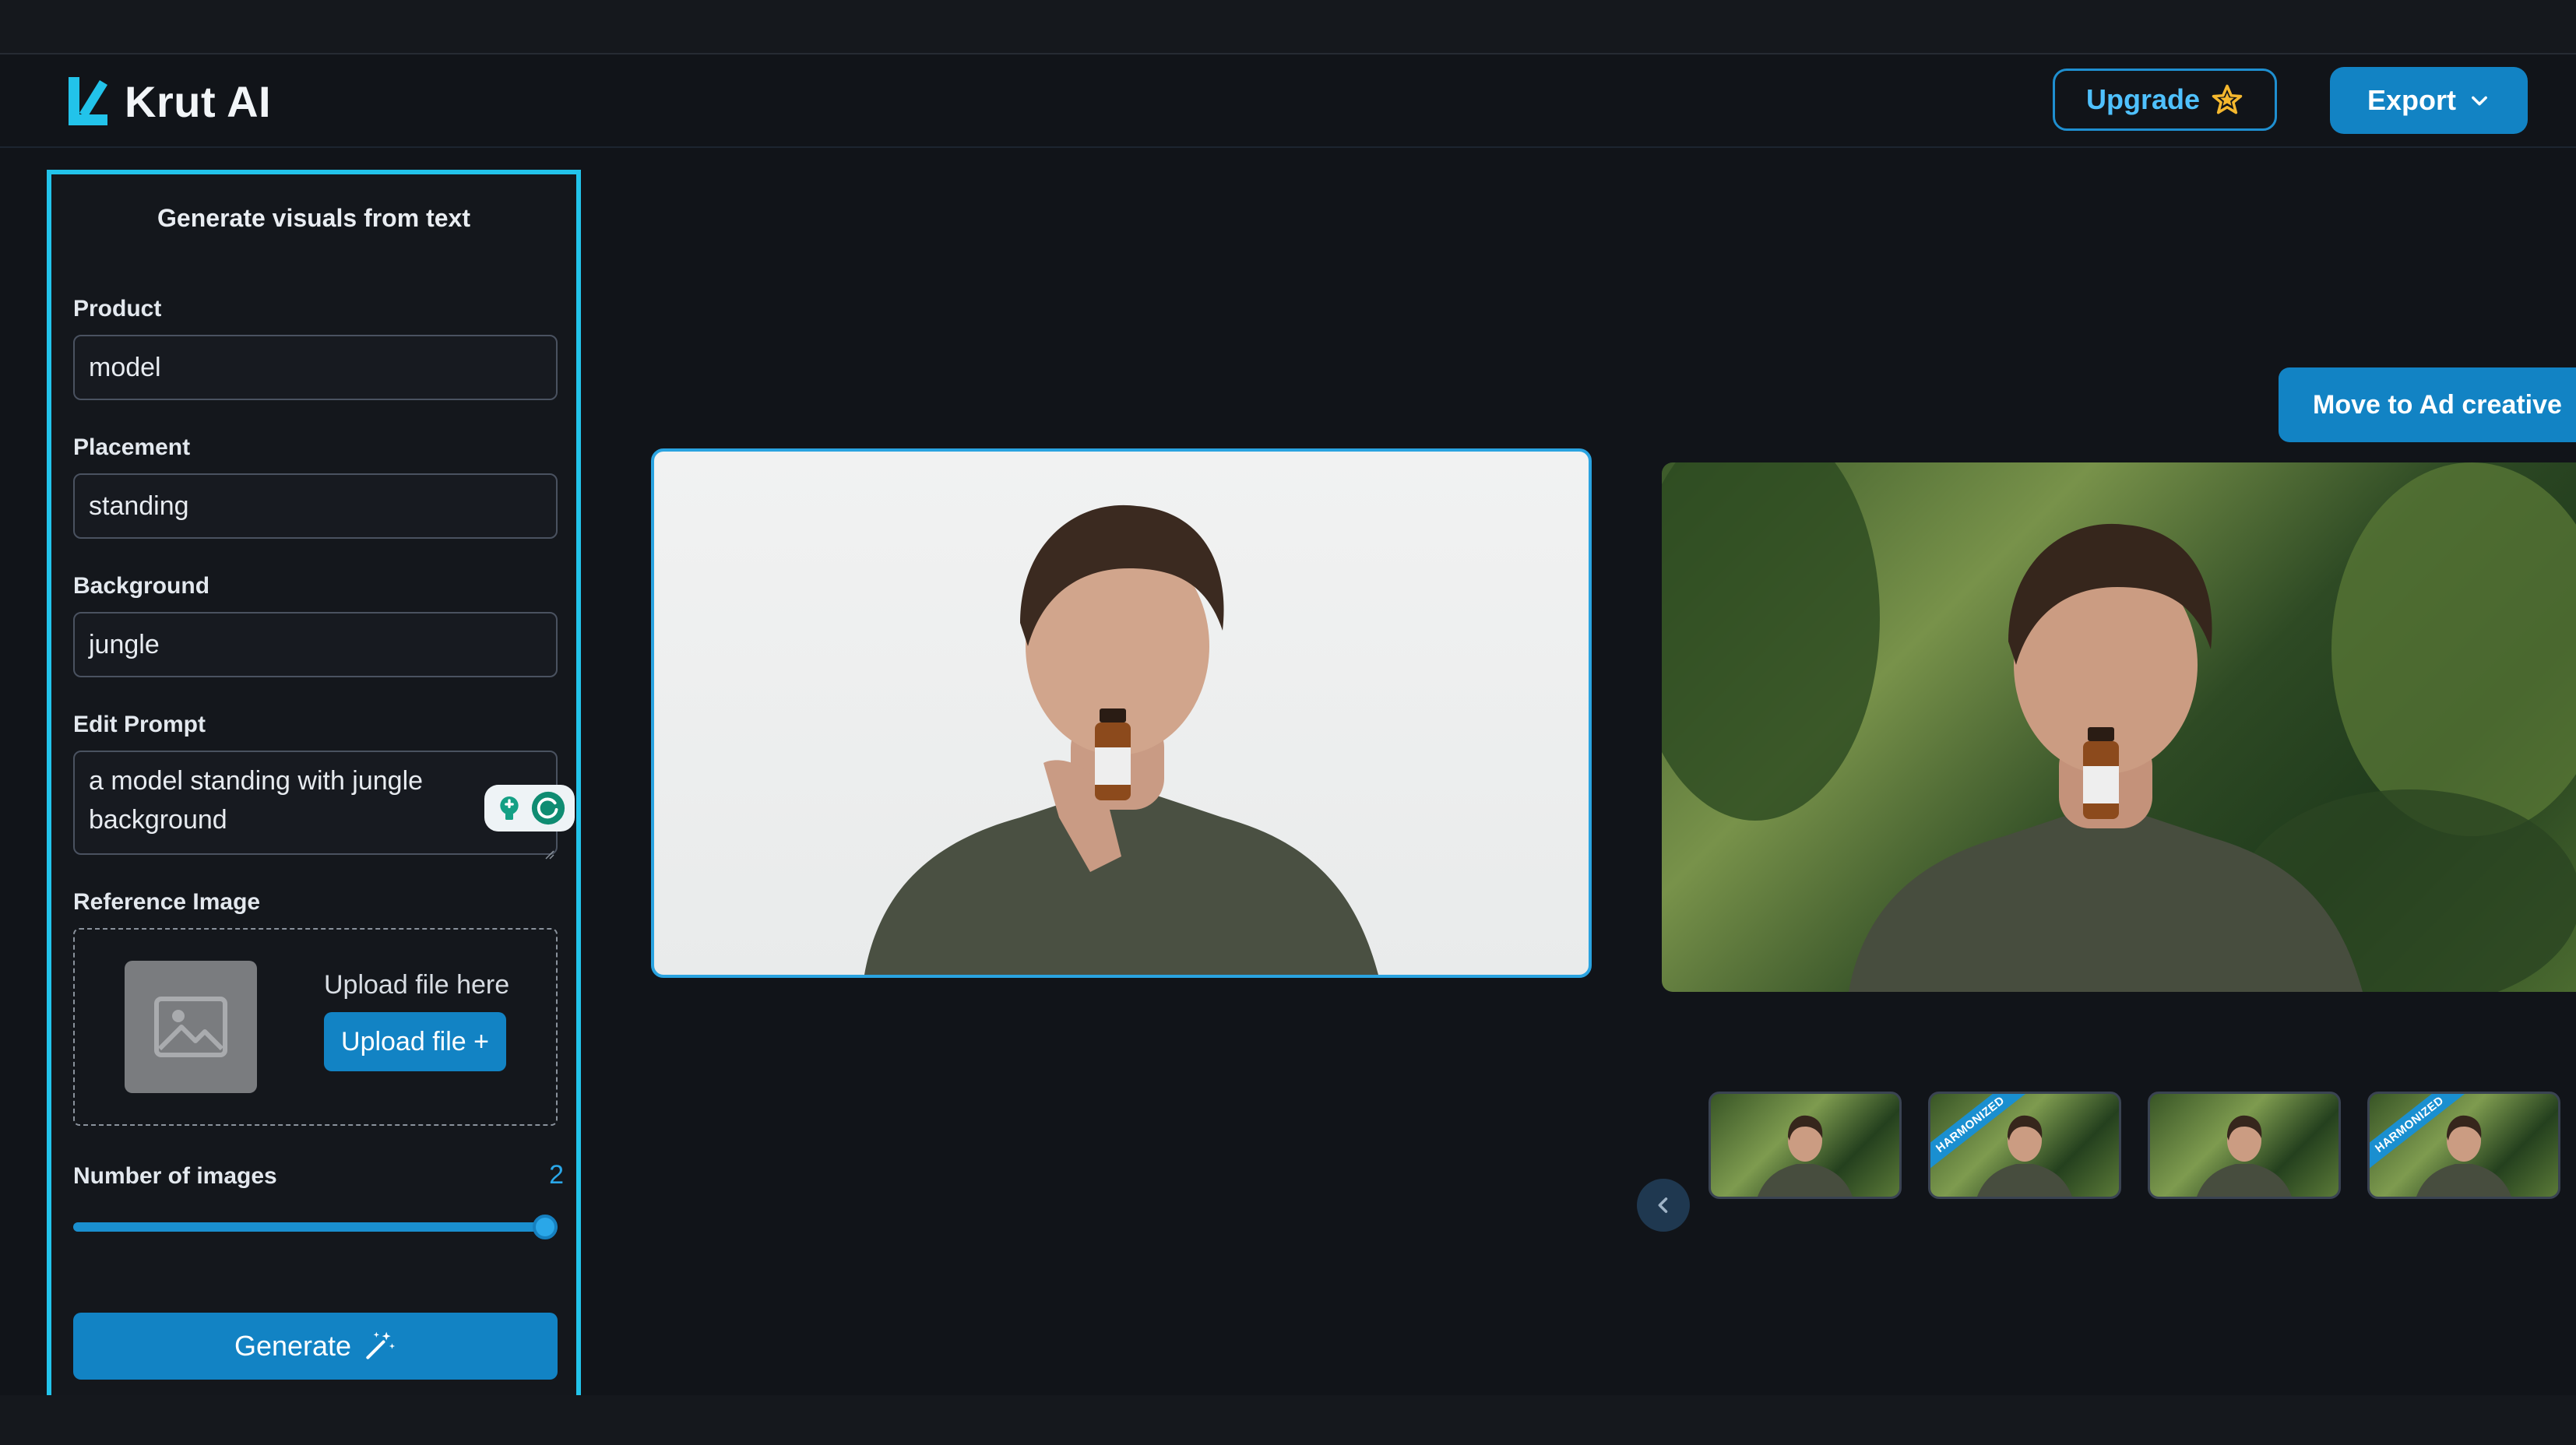  I want to click on app-logo: Krut AI, so click(170, 101).